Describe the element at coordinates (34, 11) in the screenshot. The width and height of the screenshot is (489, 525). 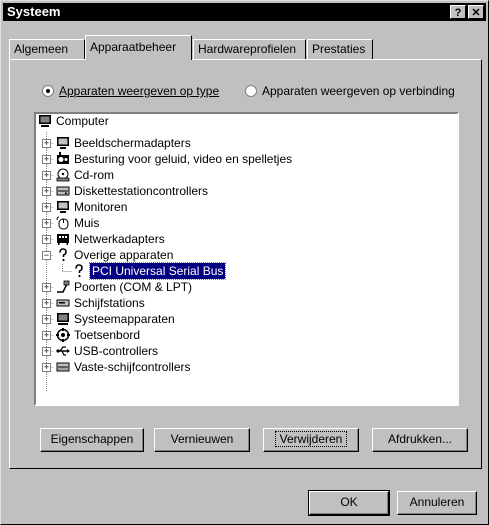
I see `window-title: Systeem` at that location.